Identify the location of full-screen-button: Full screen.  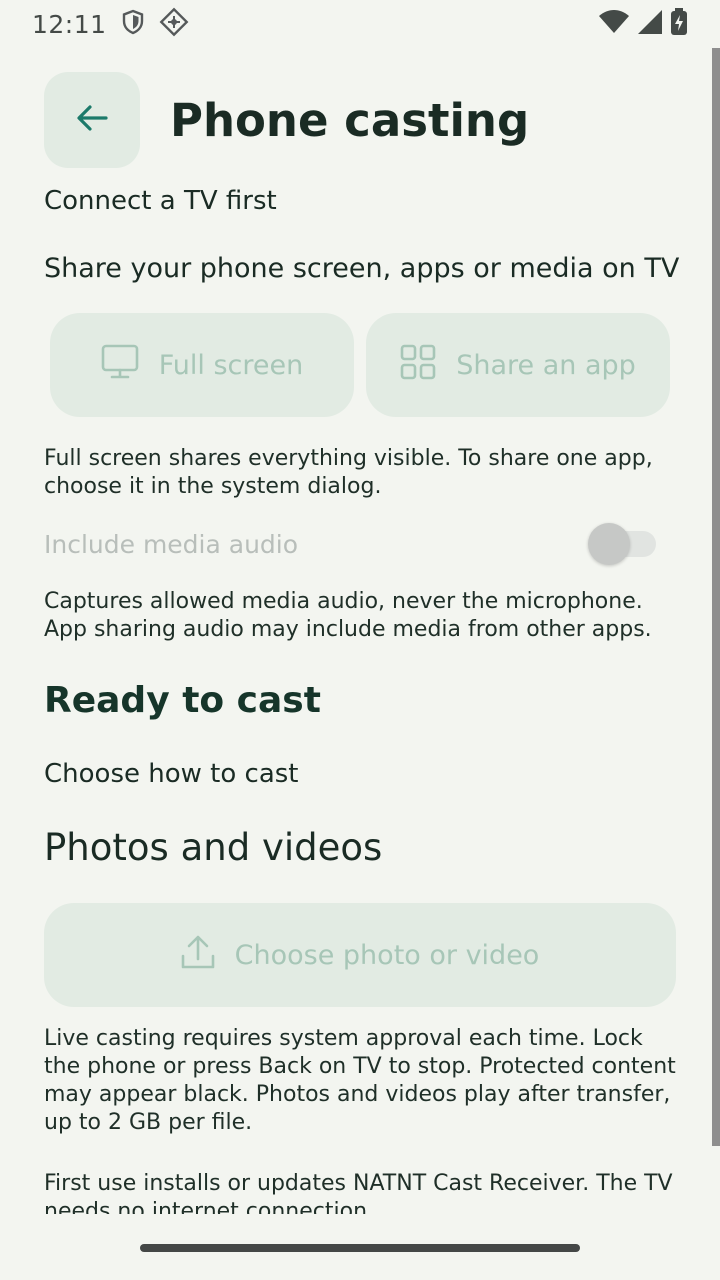
(202, 365).